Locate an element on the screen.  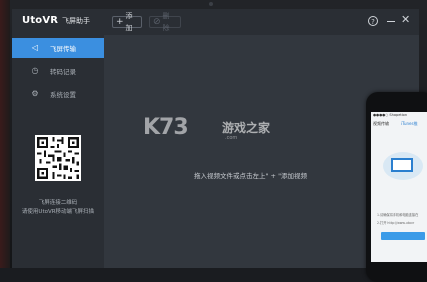
clock-icon: ◷ is located at coordinates (35, 70).